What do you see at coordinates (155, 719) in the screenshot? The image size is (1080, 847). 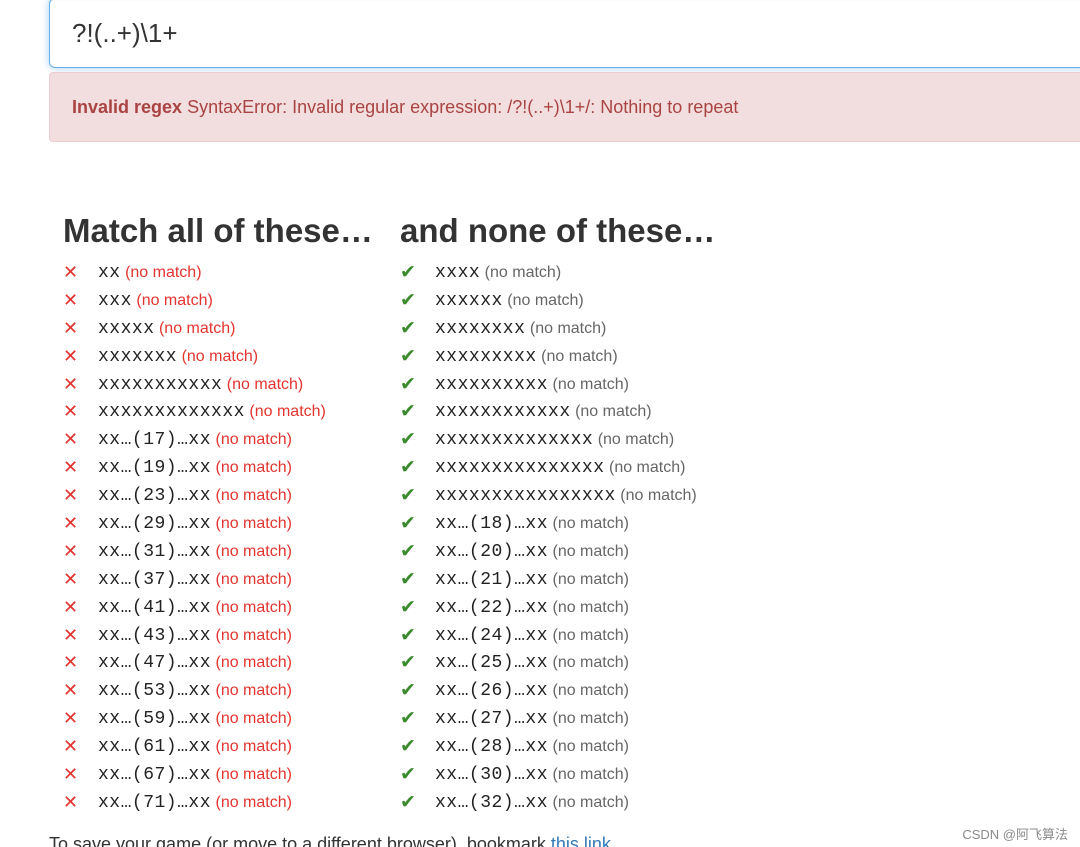 I see `match-word: xx…(59)…xx` at bounding box center [155, 719].